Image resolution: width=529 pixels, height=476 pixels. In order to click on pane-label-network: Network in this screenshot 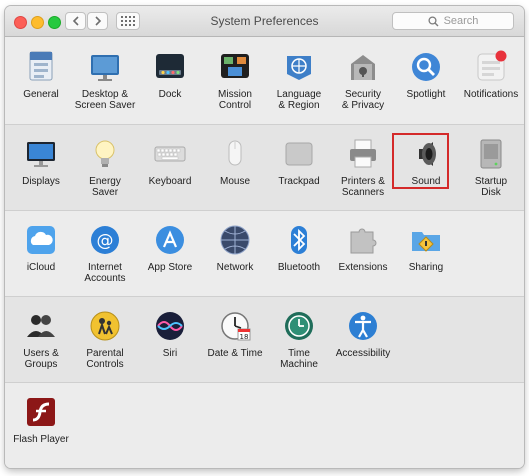, I will do `click(235, 267)`.